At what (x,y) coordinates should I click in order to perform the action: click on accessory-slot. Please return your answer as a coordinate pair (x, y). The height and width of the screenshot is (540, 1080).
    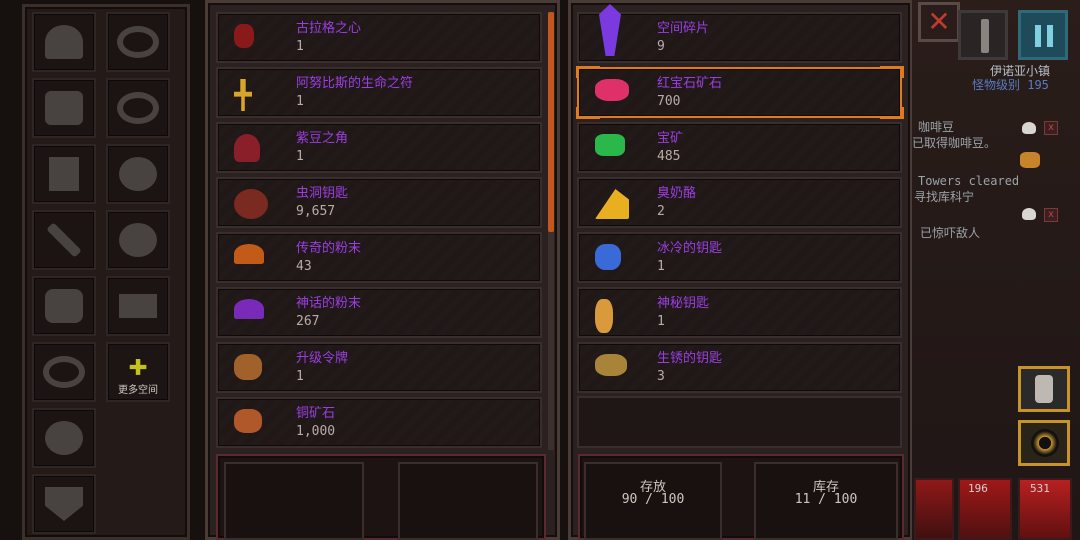
    Looking at the image, I should click on (64, 372).